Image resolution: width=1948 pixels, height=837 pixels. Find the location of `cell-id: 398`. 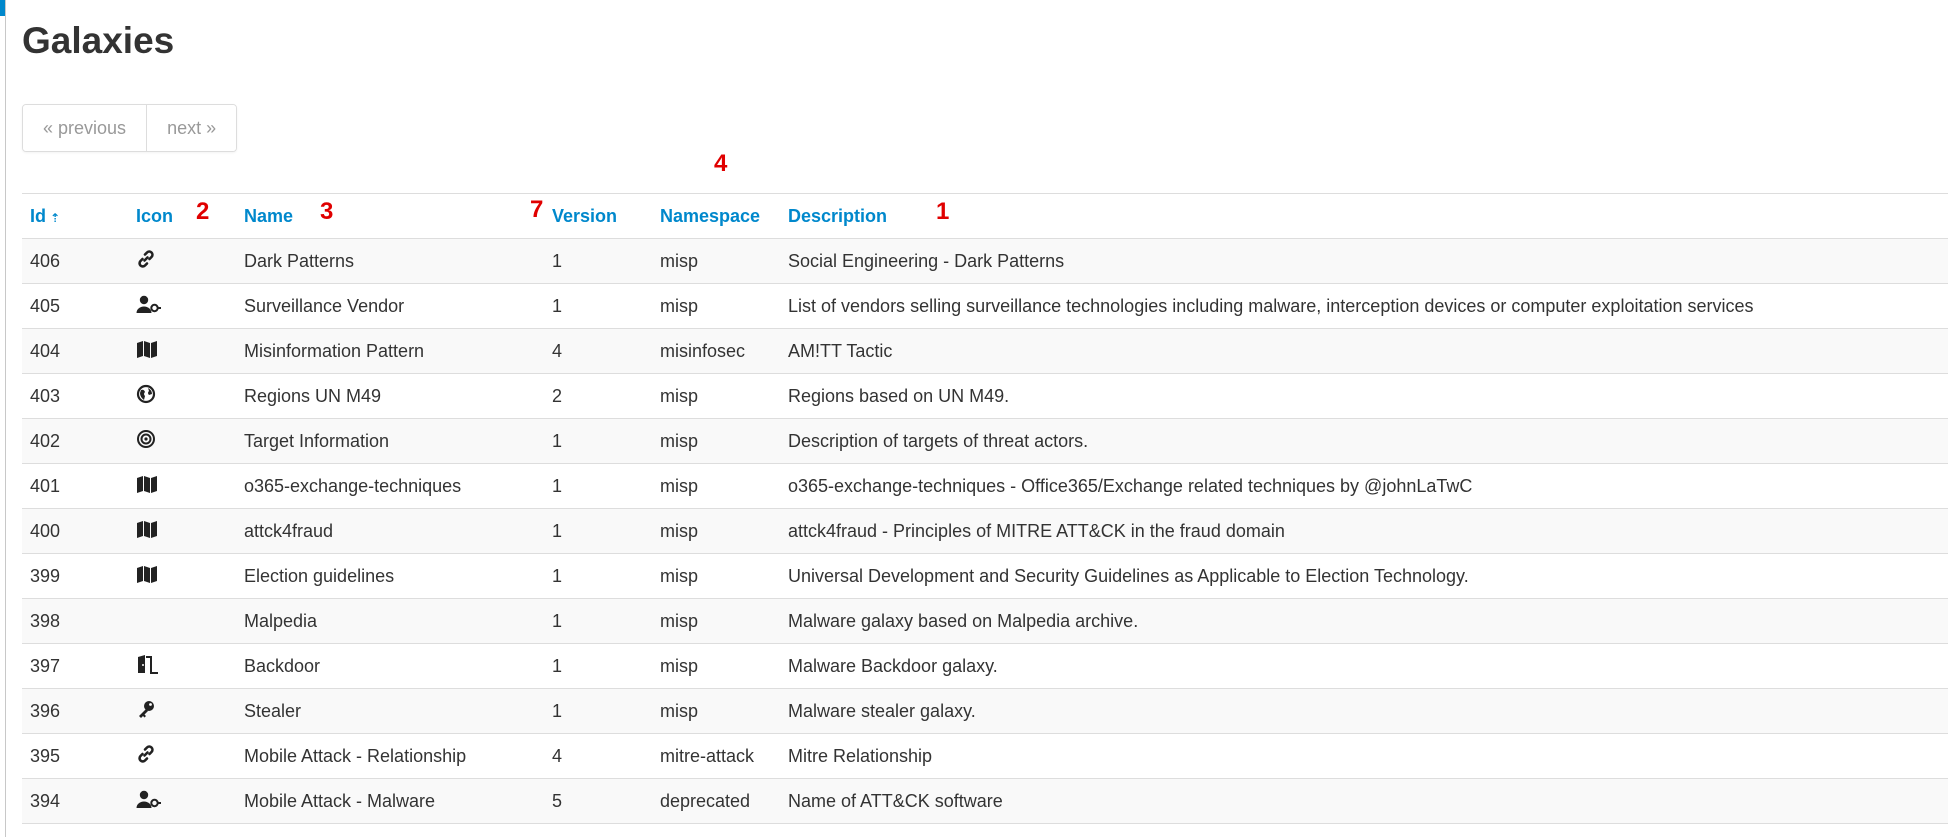

cell-id: 398 is located at coordinates (75, 621).